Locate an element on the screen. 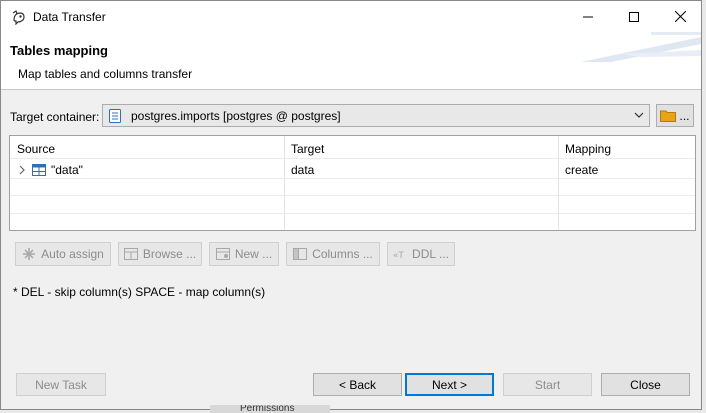  header-decoration is located at coordinates (641, 47).